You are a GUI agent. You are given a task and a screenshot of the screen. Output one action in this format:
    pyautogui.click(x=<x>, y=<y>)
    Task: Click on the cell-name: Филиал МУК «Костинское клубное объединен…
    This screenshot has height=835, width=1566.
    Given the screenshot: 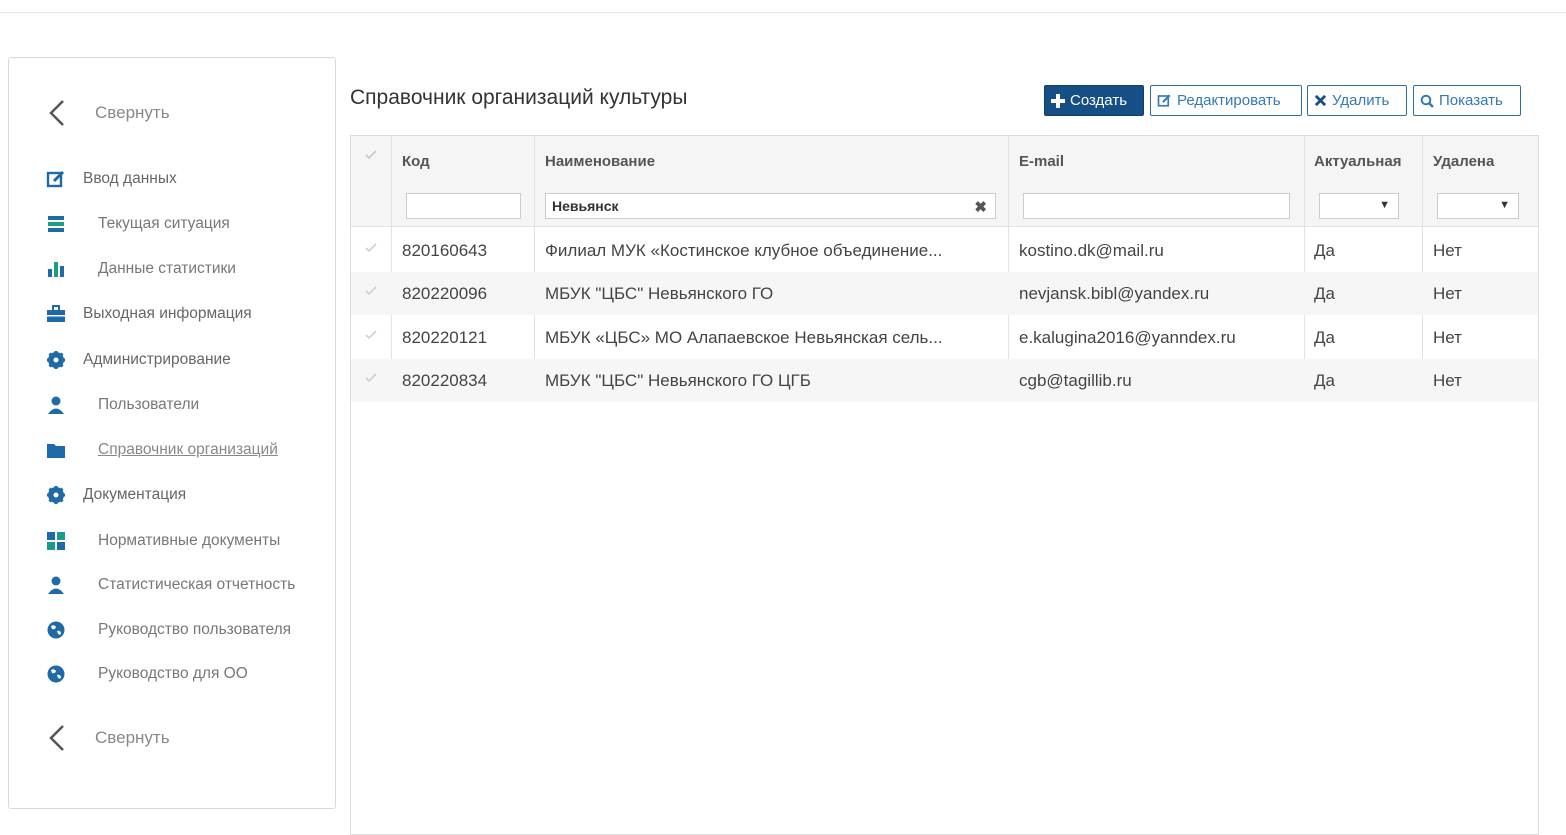 What is the action you would take?
    pyautogui.click(x=744, y=250)
    